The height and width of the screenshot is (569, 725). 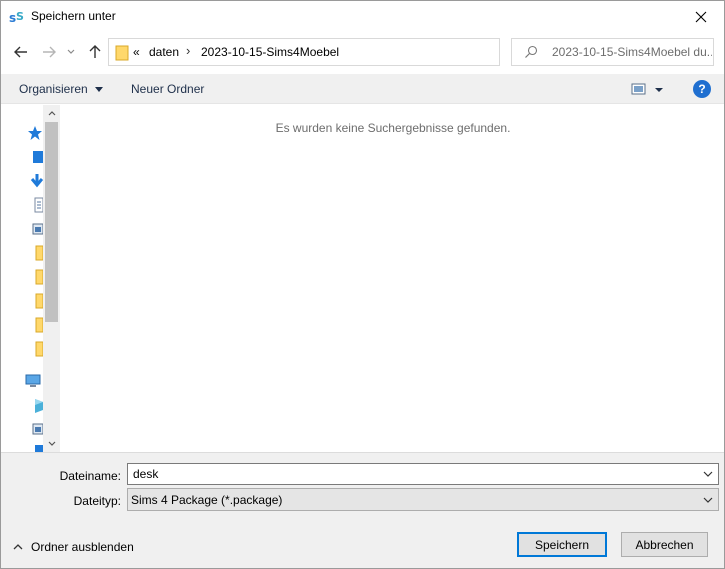 I want to click on command-bar: Organisieren Neuer Ordner ?, so click(x=362, y=89).